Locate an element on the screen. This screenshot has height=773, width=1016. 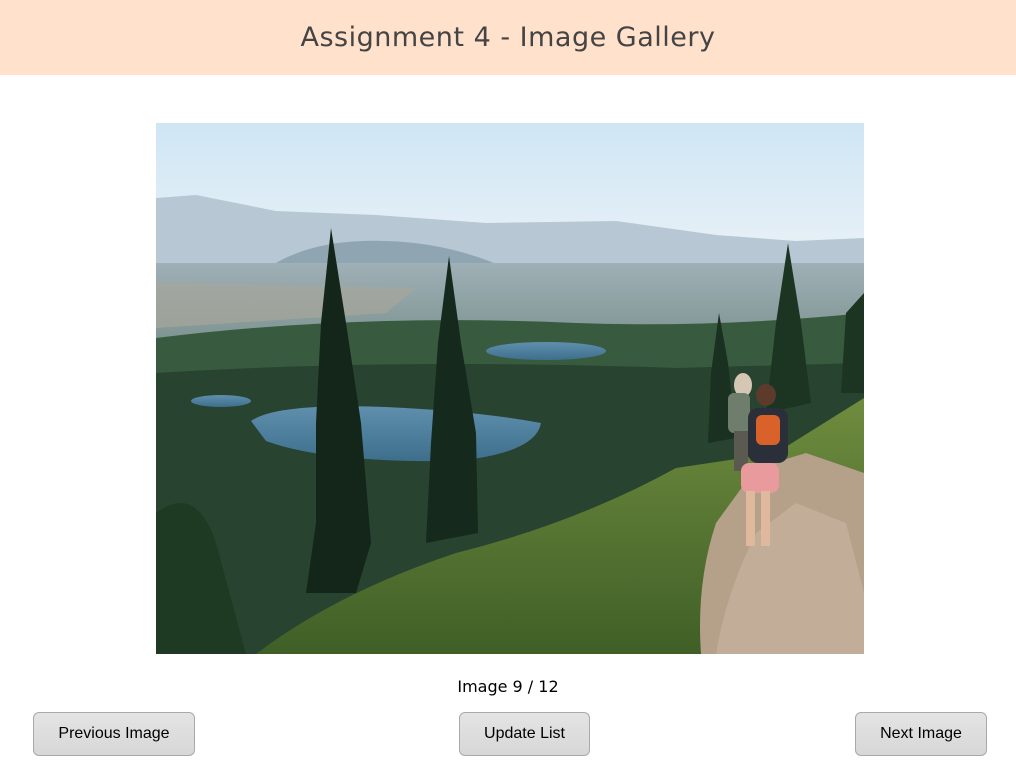
page-title: Assignment 4 - Image Gallery is located at coordinates (508, 37).